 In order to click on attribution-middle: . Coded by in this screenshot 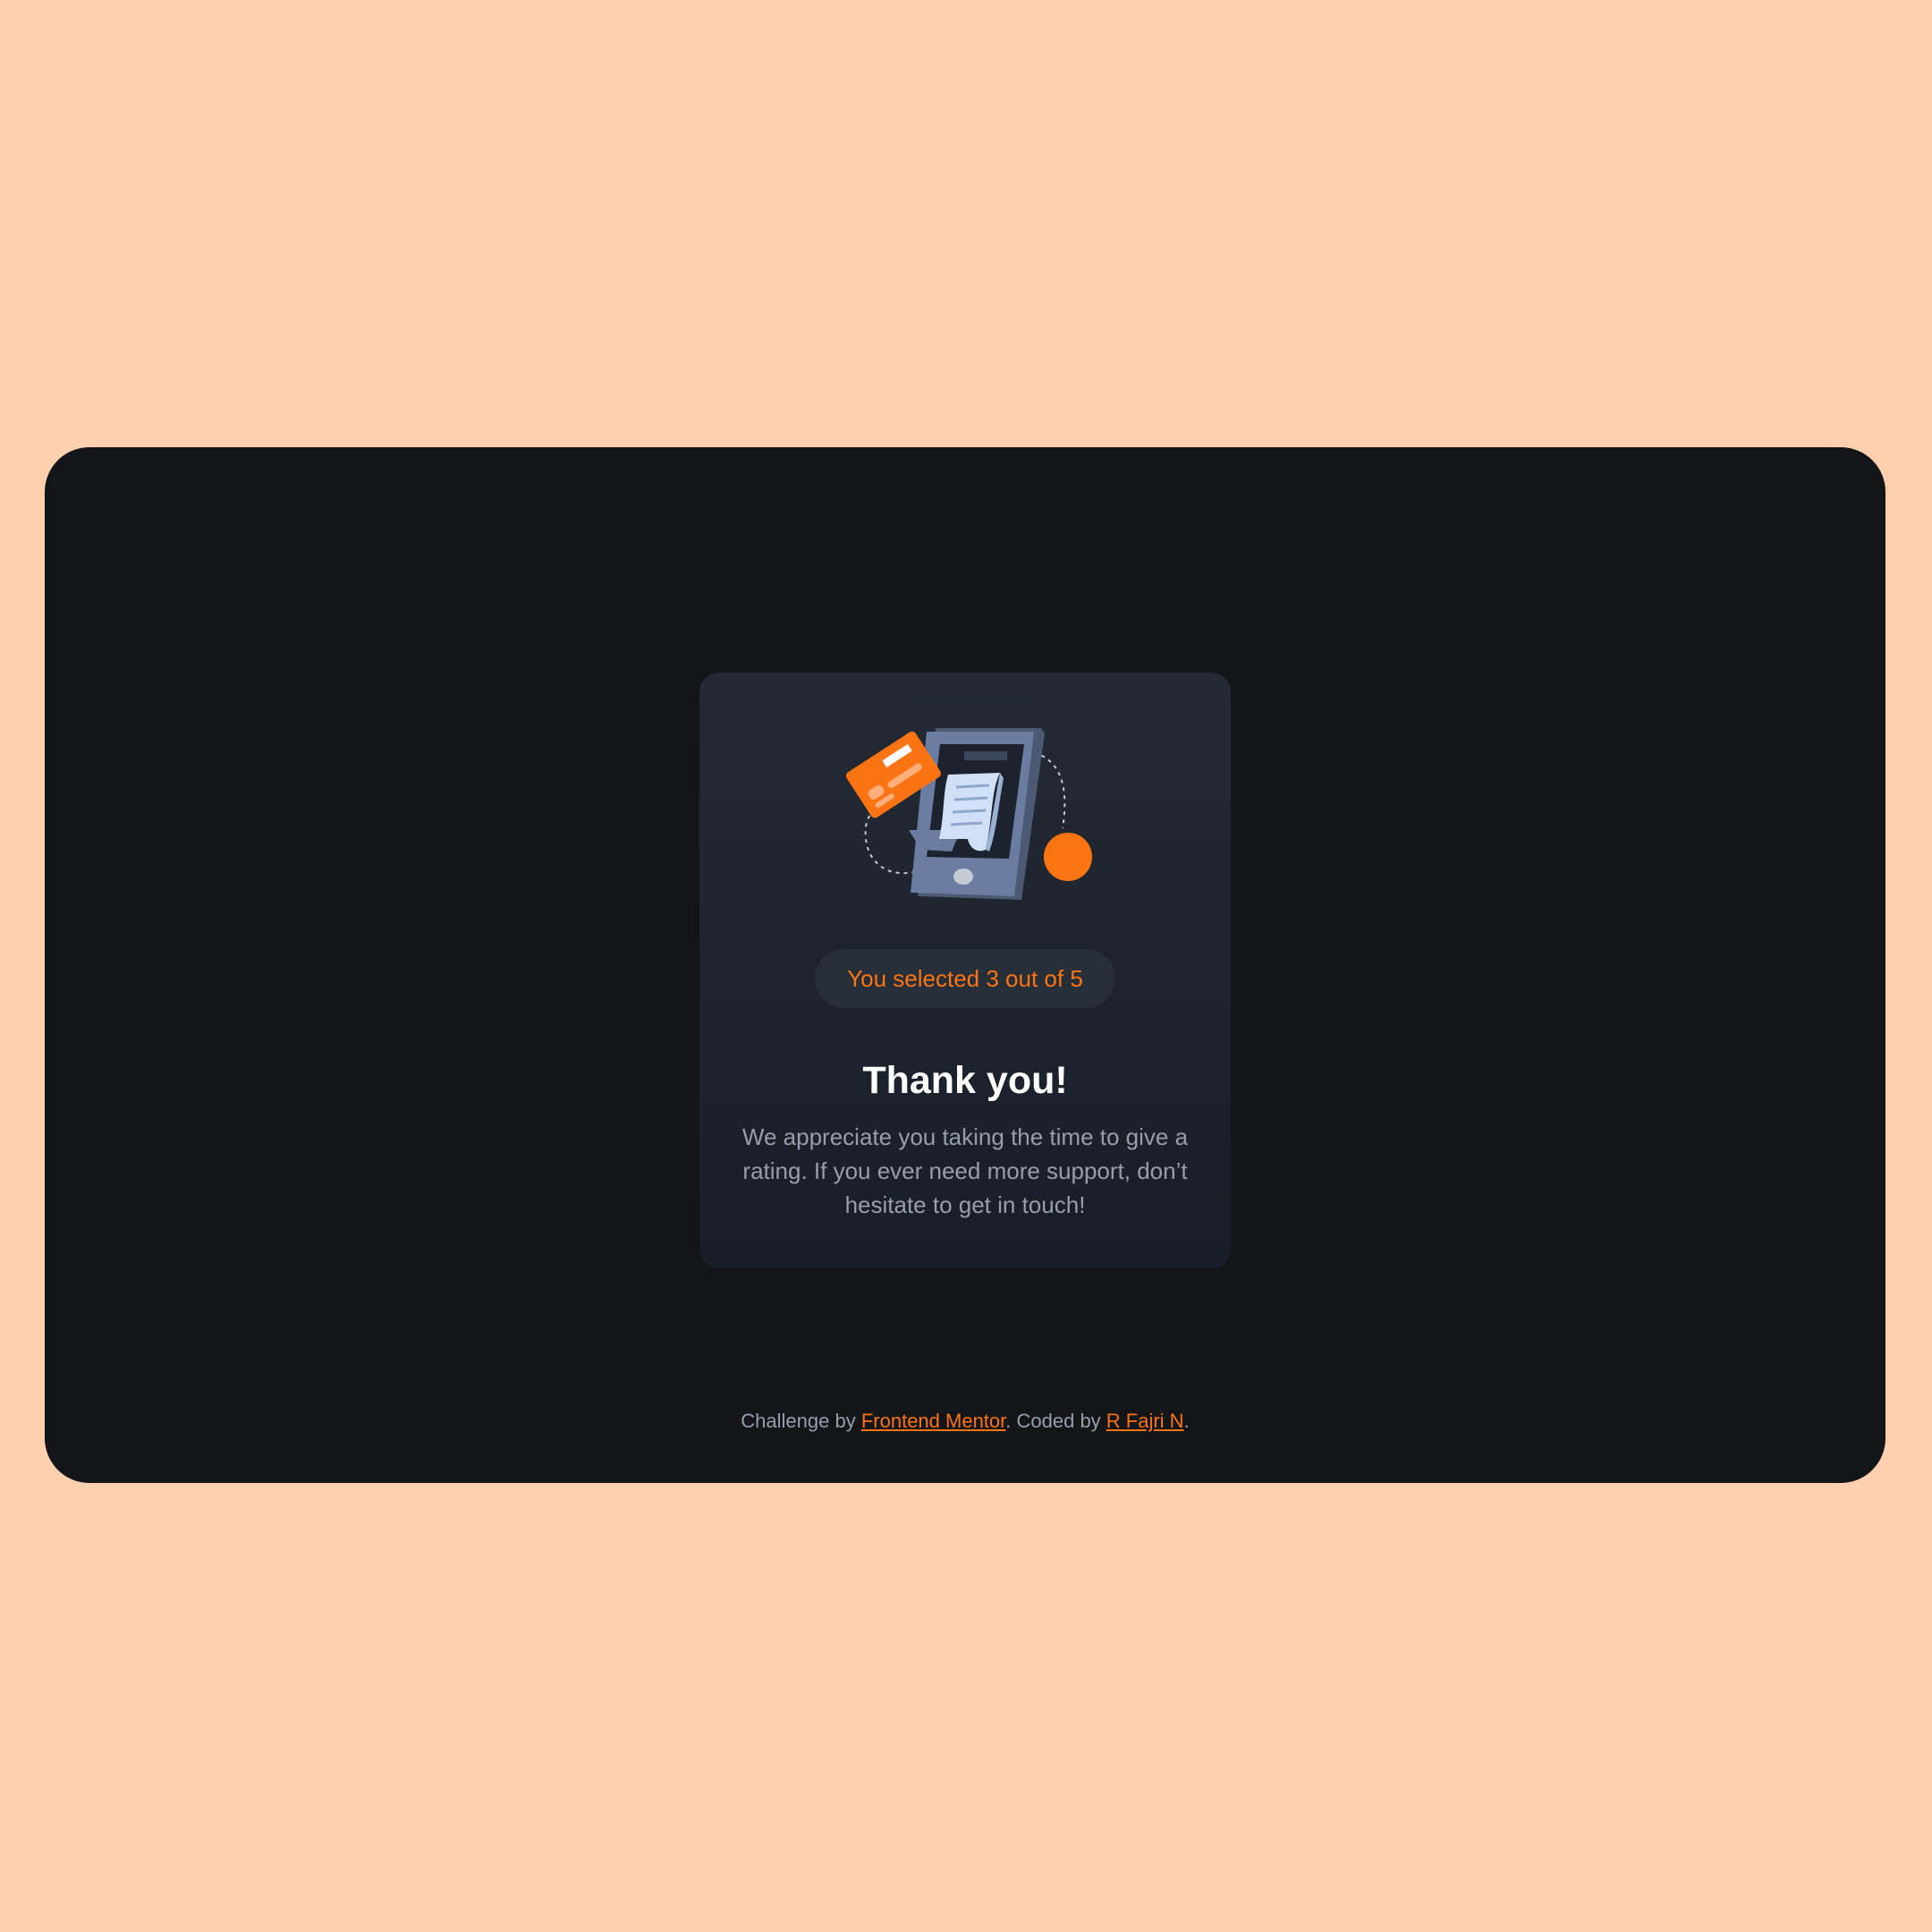, I will do `click(1055, 1421)`.